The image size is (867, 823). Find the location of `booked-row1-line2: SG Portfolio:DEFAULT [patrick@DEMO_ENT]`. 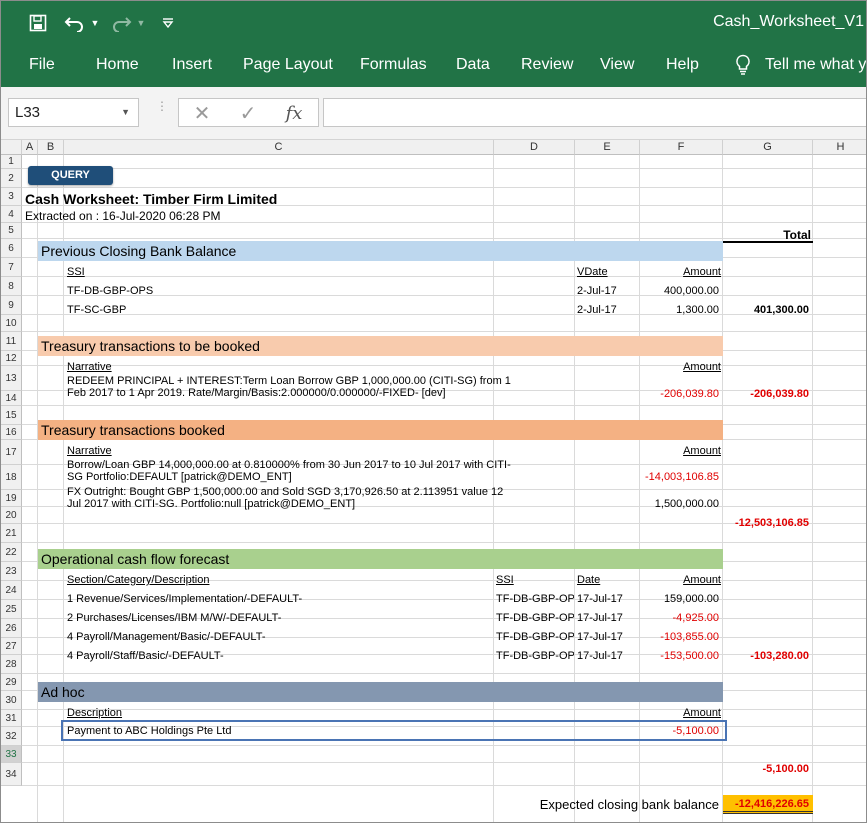

booked-row1-line2: SG Portfolio:DEFAULT [patrick@DEMO_ENT] is located at coordinates (179, 477).